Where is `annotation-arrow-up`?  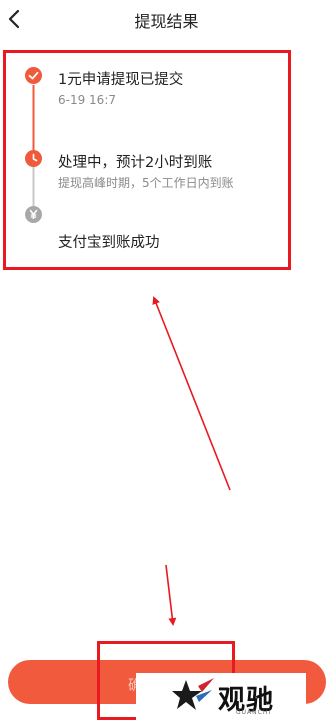
annotation-arrow-up is located at coordinates (191, 393).